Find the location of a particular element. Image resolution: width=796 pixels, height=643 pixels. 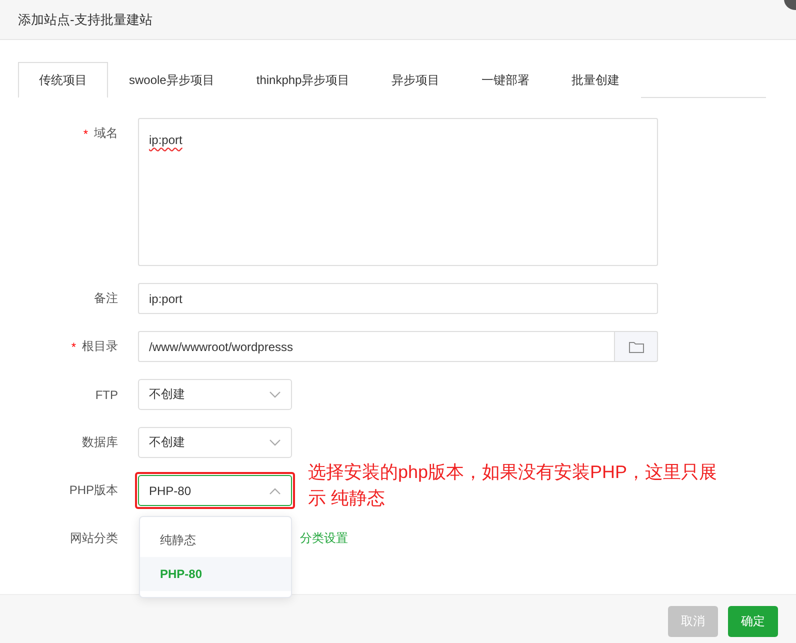

chevron-up-icon is located at coordinates (275, 490).